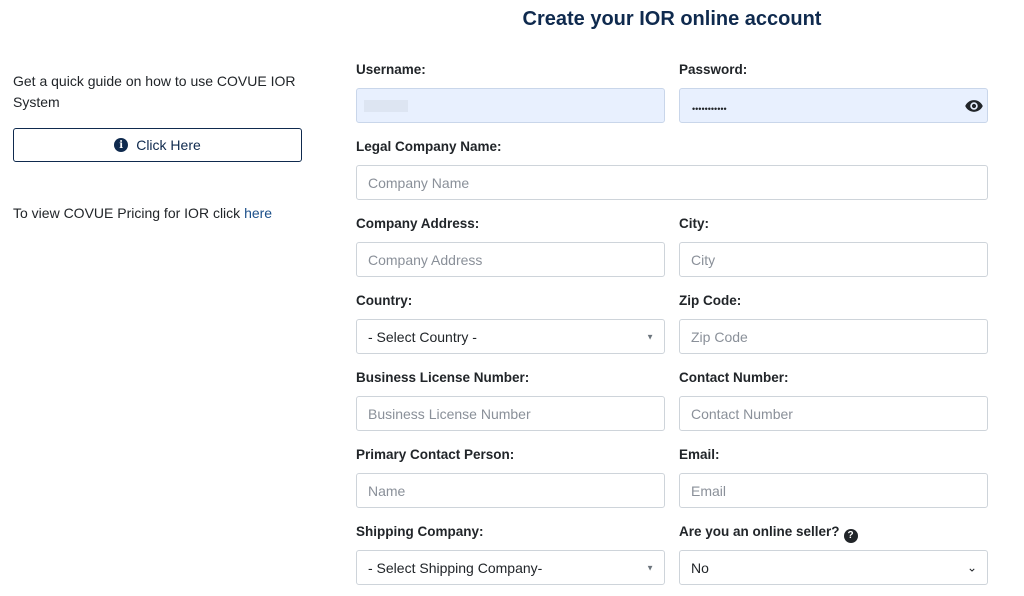 The width and height of the screenshot is (1024, 596). What do you see at coordinates (974, 106) in the screenshot?
I see `eye-icon` at bounding box center [974, 106].